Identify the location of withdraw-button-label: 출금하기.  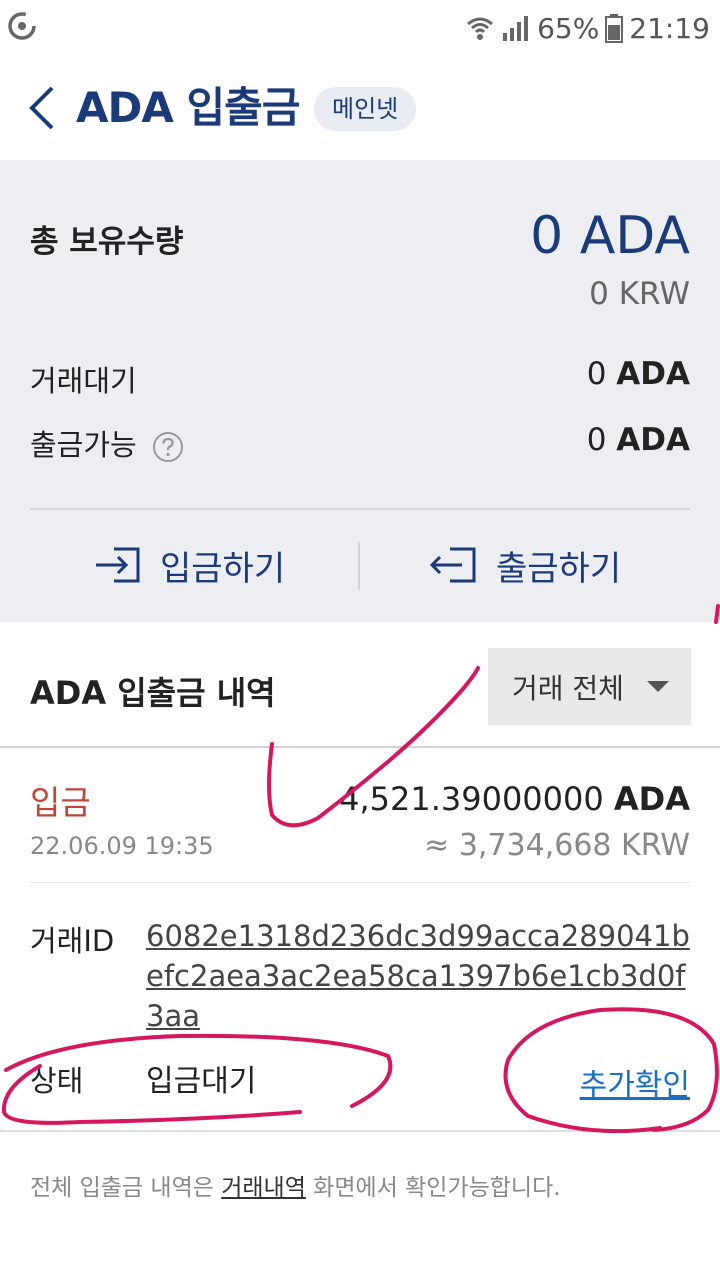
(559, 568).